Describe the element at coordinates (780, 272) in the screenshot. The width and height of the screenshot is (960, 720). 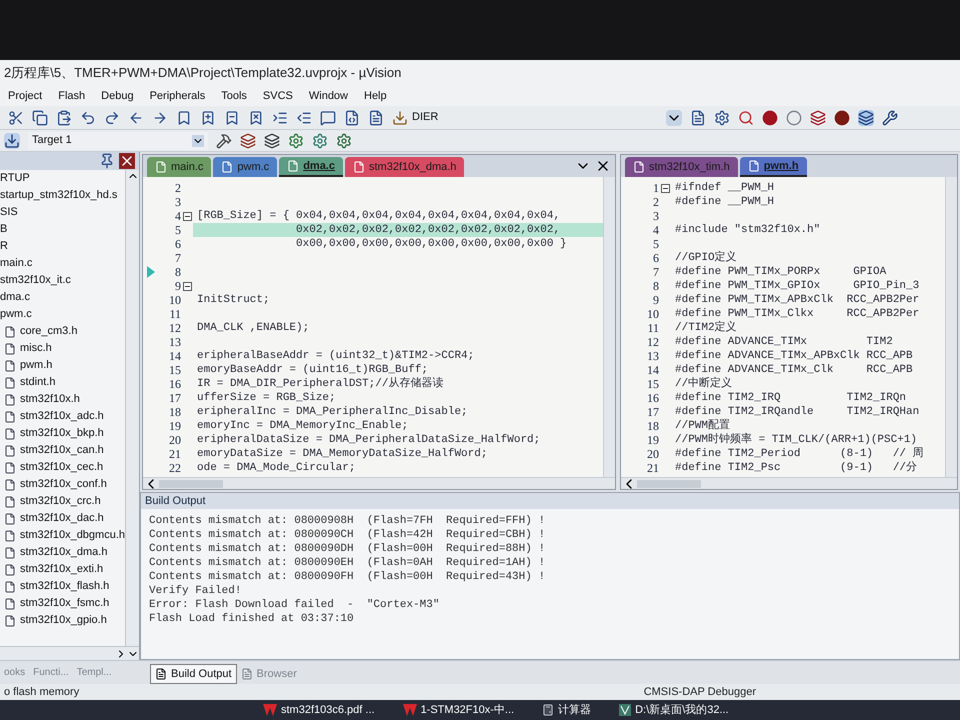
I see `code-line: #define PWM_TIMx_PORPx GPIOA` at that location.